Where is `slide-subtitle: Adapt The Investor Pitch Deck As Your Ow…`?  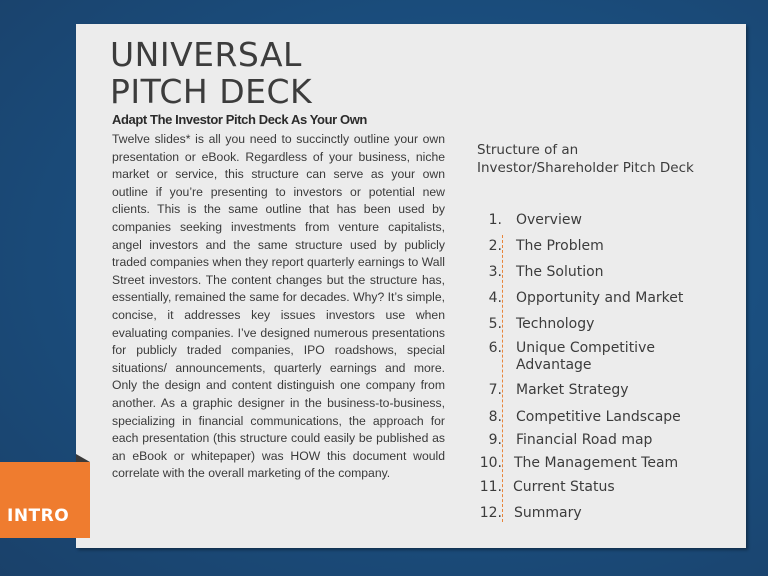
slide-subtitle: Adapt The Investor Pitch Deck As Your Ow… is located at coordinates (239, 119).